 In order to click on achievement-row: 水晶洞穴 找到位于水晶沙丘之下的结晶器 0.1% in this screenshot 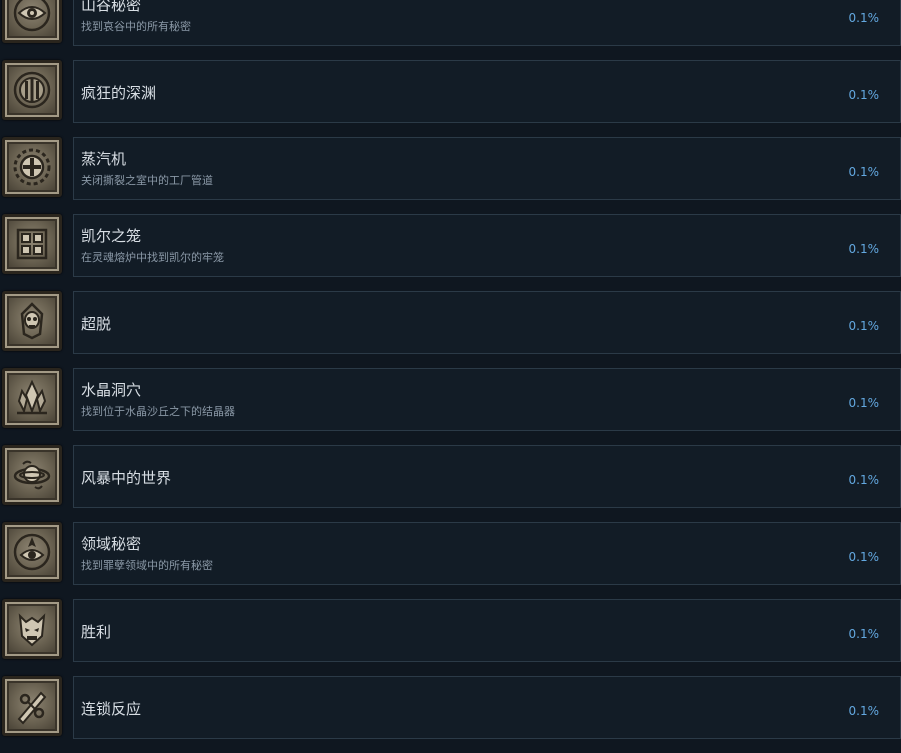, I will do `click(450, 406)`.